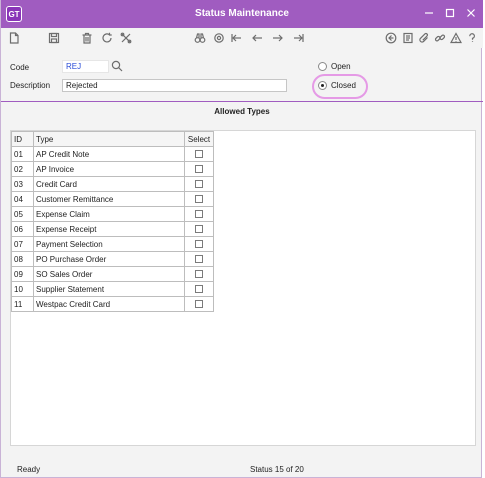  Describe the element at coordinates (22, 259) in the screenshot. I see `cell-id: 08` at that location.